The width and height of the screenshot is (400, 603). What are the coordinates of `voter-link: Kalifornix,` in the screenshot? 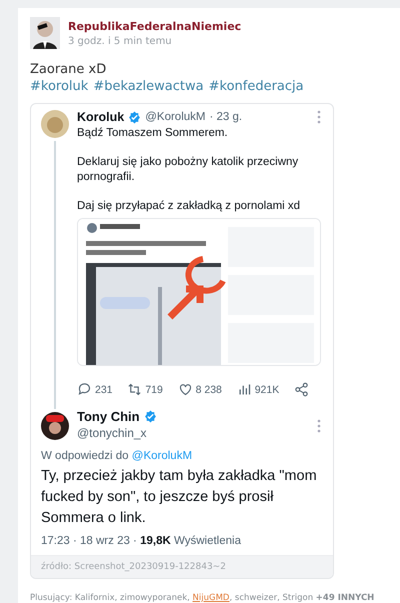 It's located at (96, 598).